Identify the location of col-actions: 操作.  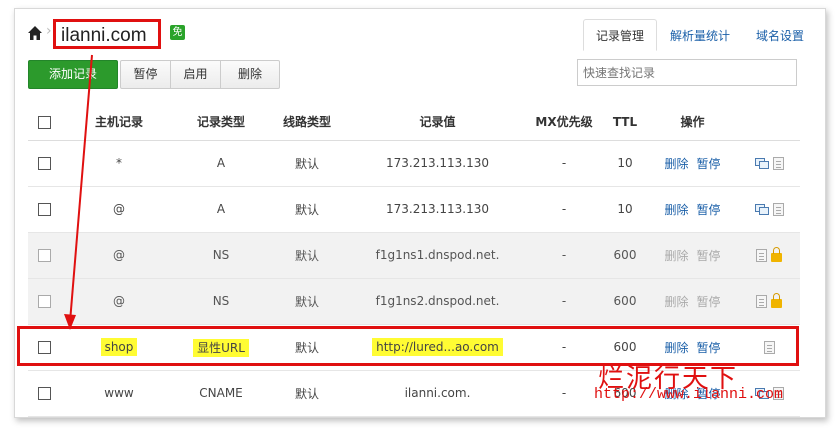
(692, 122).